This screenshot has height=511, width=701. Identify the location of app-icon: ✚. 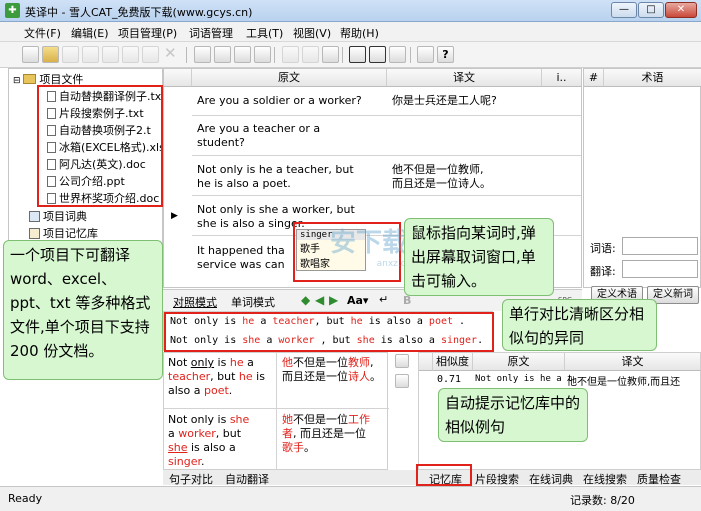
(12, 10).